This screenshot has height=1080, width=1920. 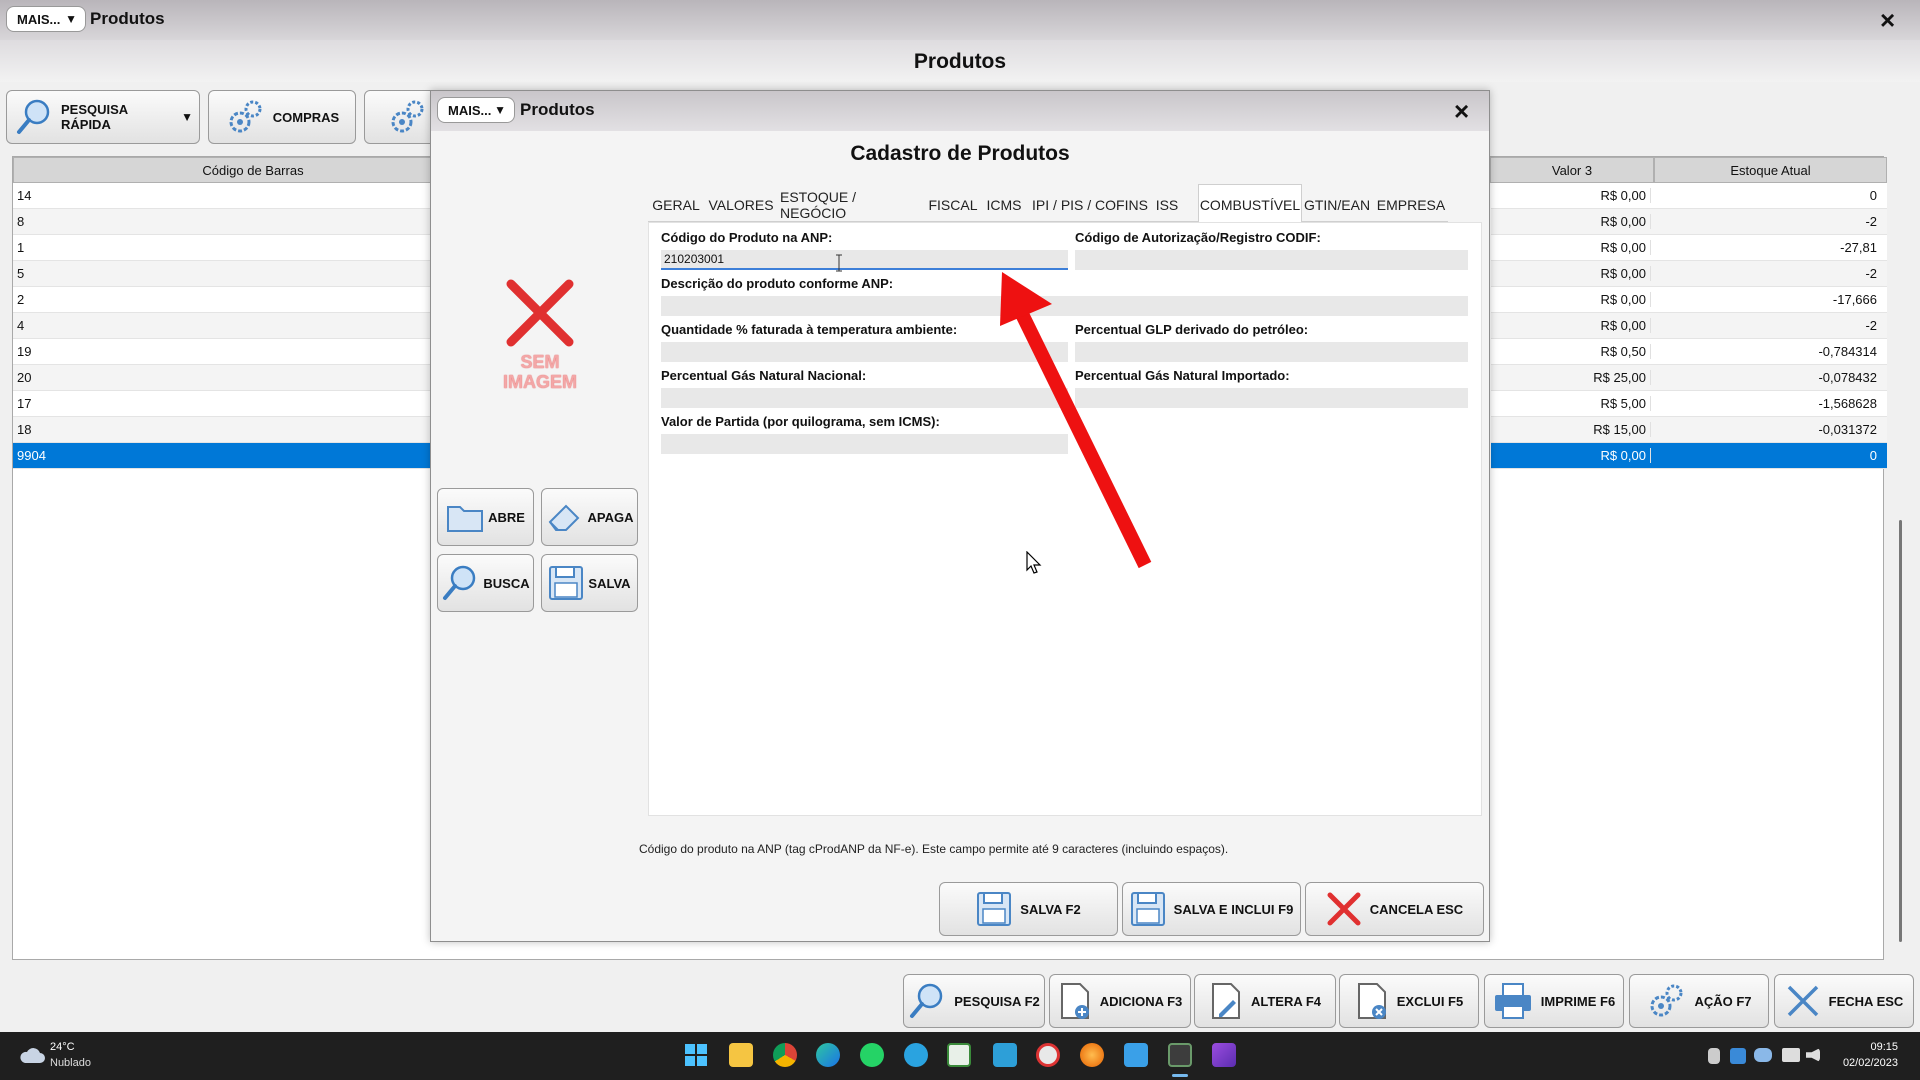 What do you see at coordinates (1136, 1055) in the screenshot?
I see `notepad-icon` at bounding box center [1136, 1055].